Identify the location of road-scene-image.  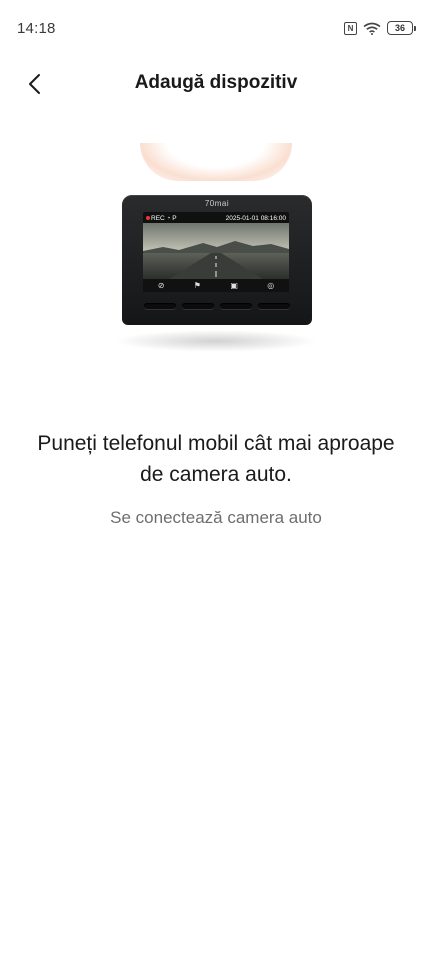
(216, 251).